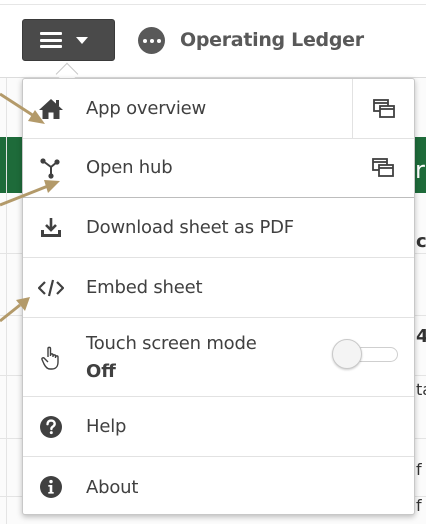 The image size is (426, 524). I want to click on sheet-fragment: ta, so click(421, 389).